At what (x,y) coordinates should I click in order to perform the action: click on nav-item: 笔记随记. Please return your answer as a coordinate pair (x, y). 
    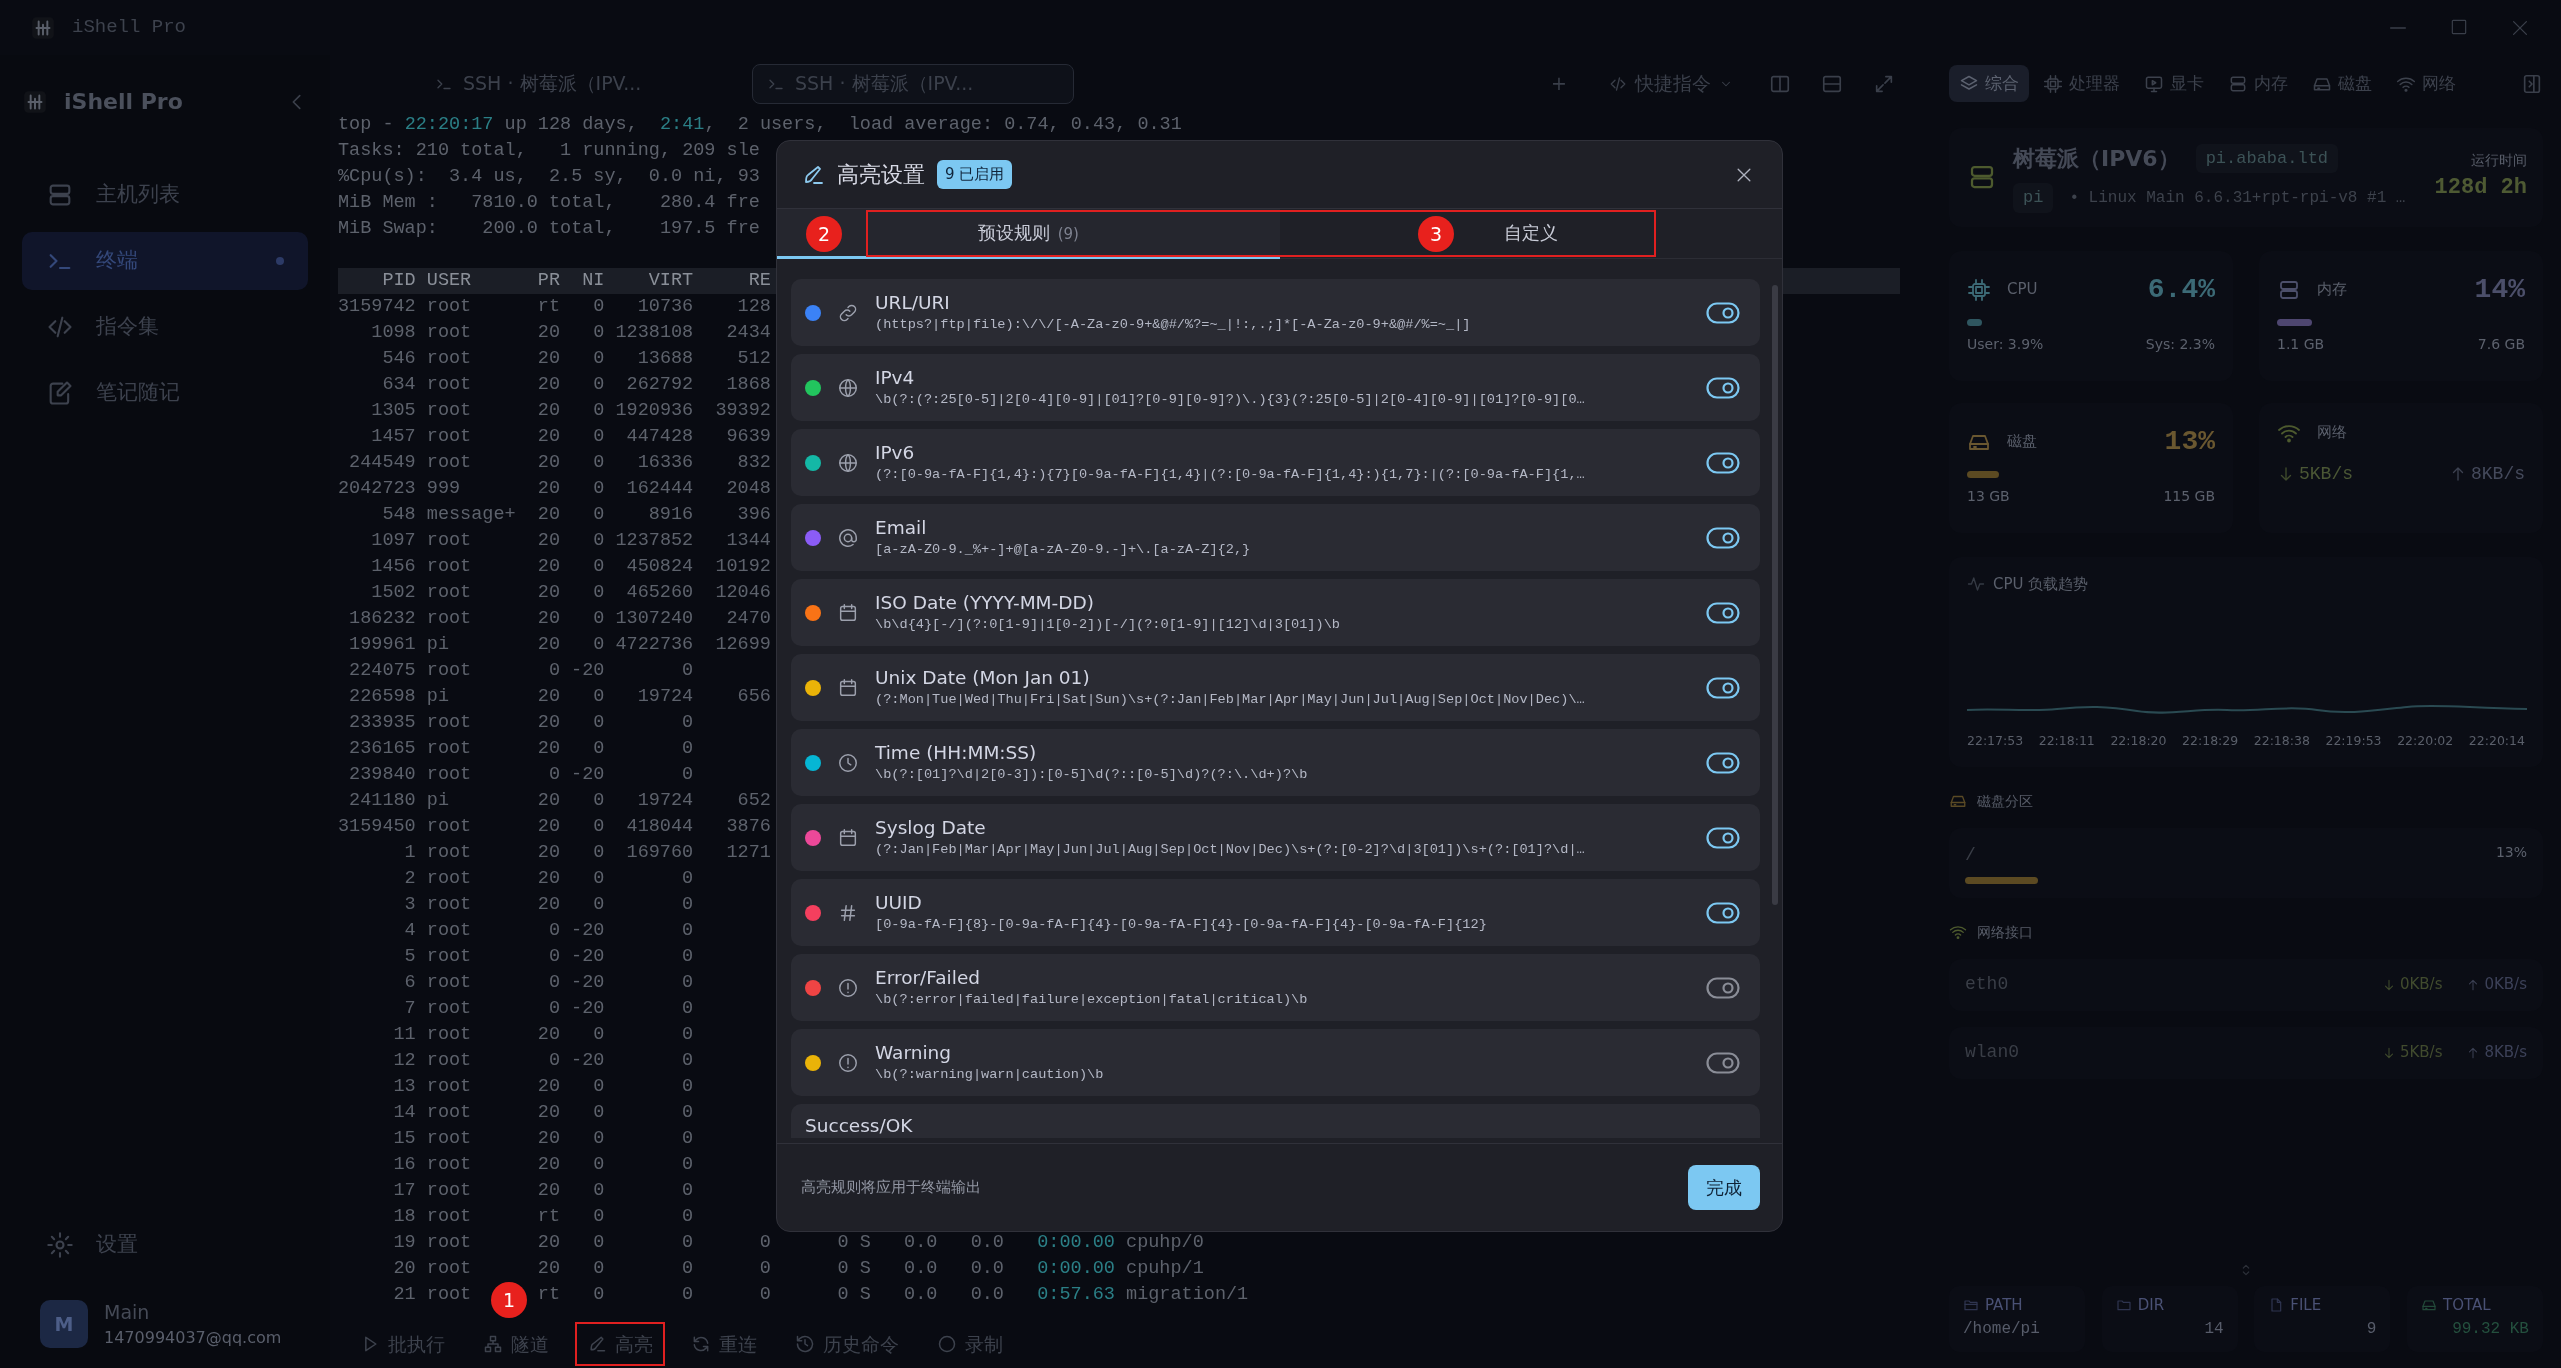
    Looking at the image, I should click on (165, 393).